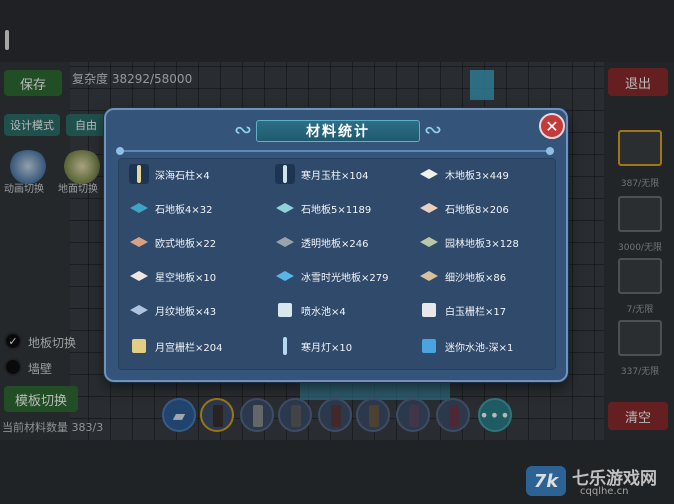 This screenshot has width=674, height=504. What do you see at coordinates (170, 208) in the screenshot?
I see `list-item: 石地板4×32` at bounding box center [170, 208].